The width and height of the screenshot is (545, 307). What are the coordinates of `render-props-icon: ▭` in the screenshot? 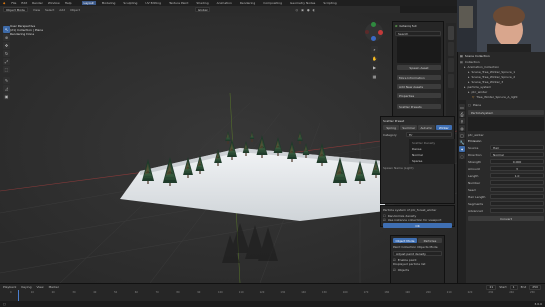 It's located at (462, 107).